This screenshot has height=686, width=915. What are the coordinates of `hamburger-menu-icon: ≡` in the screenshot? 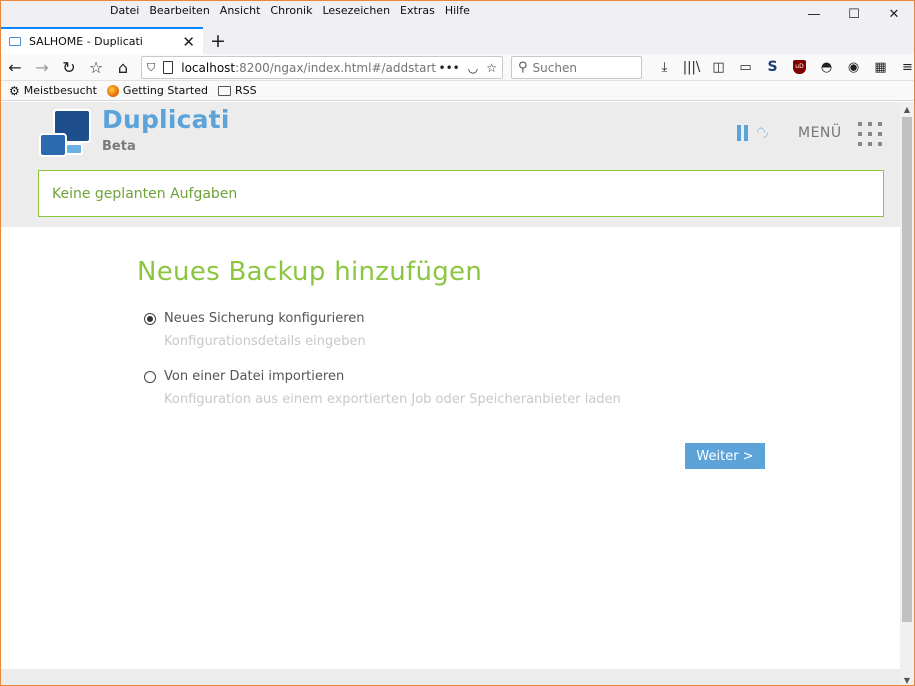 It's located at (904, 67).